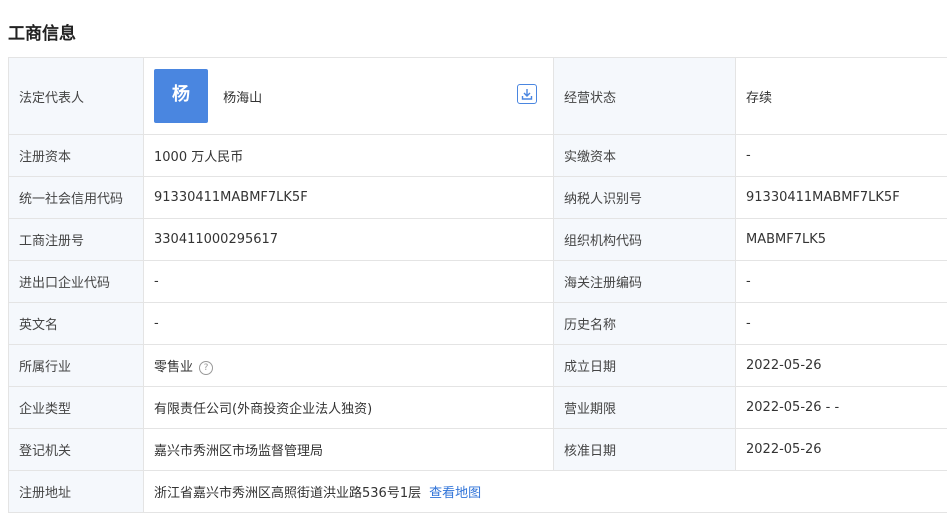  What do you see at coordinates (645, 324) in the screenshot?
I see `field-label: 历史名称` at bounding box center [645, 324].